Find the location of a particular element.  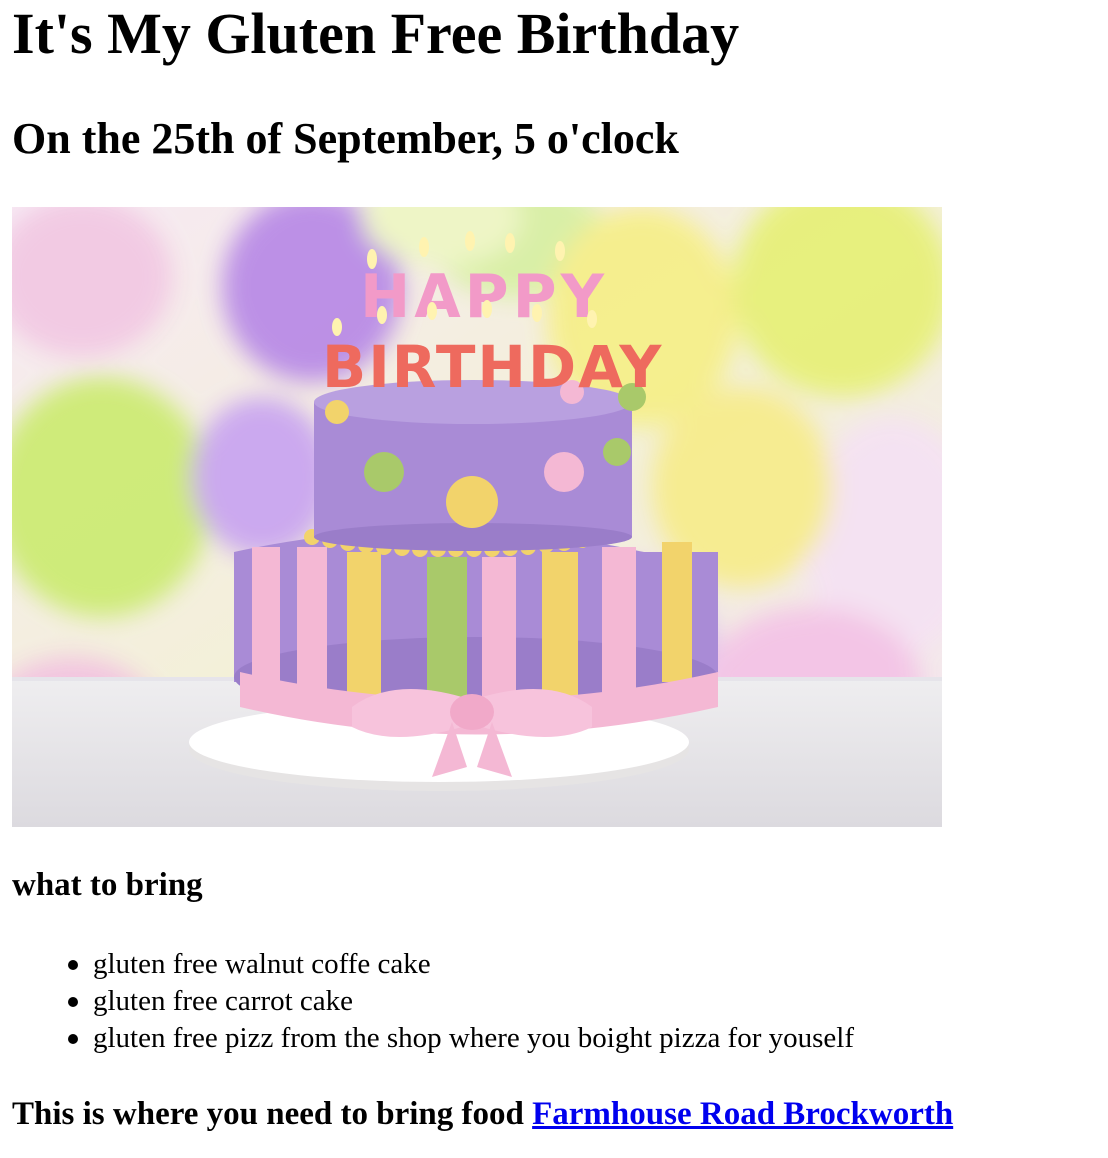

list-item: gluten free walnut coffe cake is located at coordinates (433, 964).